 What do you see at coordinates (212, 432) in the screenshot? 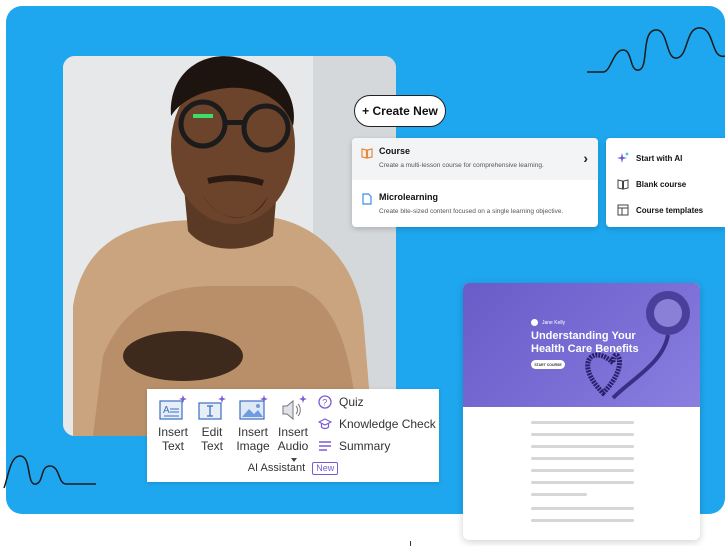
I see `tool-label-line1: Edit` at bounding box center [212, 432].